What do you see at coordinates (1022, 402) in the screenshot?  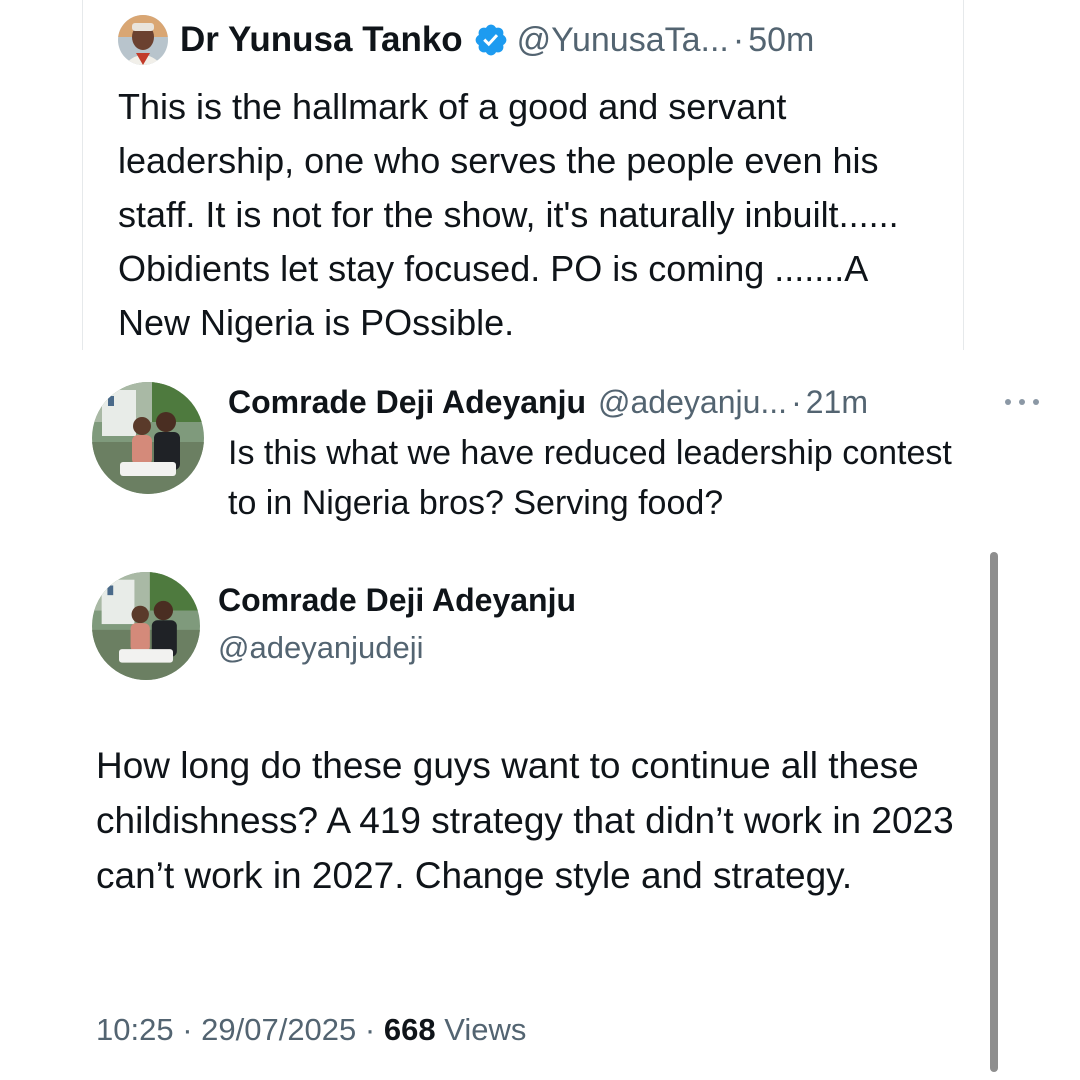 I see `more-horizontal-icon` at bounding box center [1022, 402].